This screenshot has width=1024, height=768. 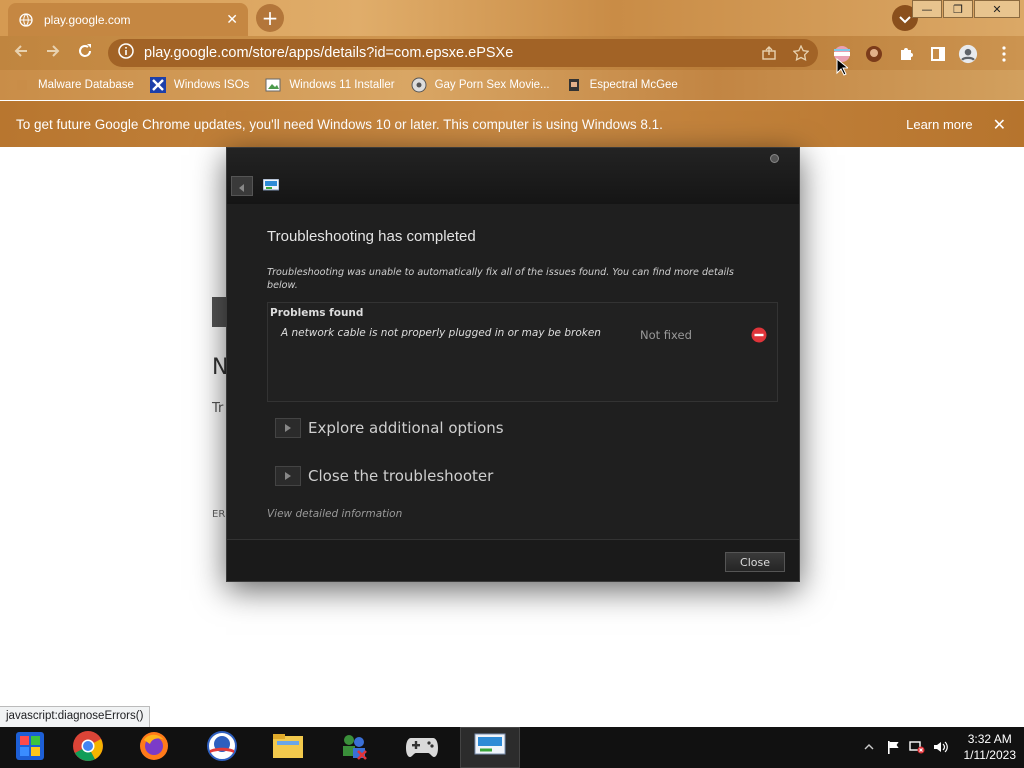 I want to click on start-orb-icon, so click(x=30, y=748).